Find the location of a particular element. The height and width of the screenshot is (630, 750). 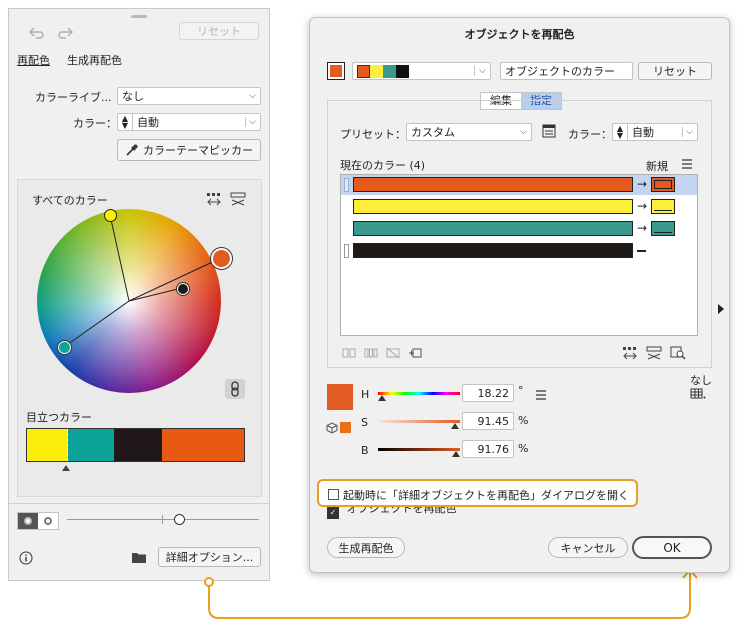

reset-button: リセット is located at coordinates (675, 71).